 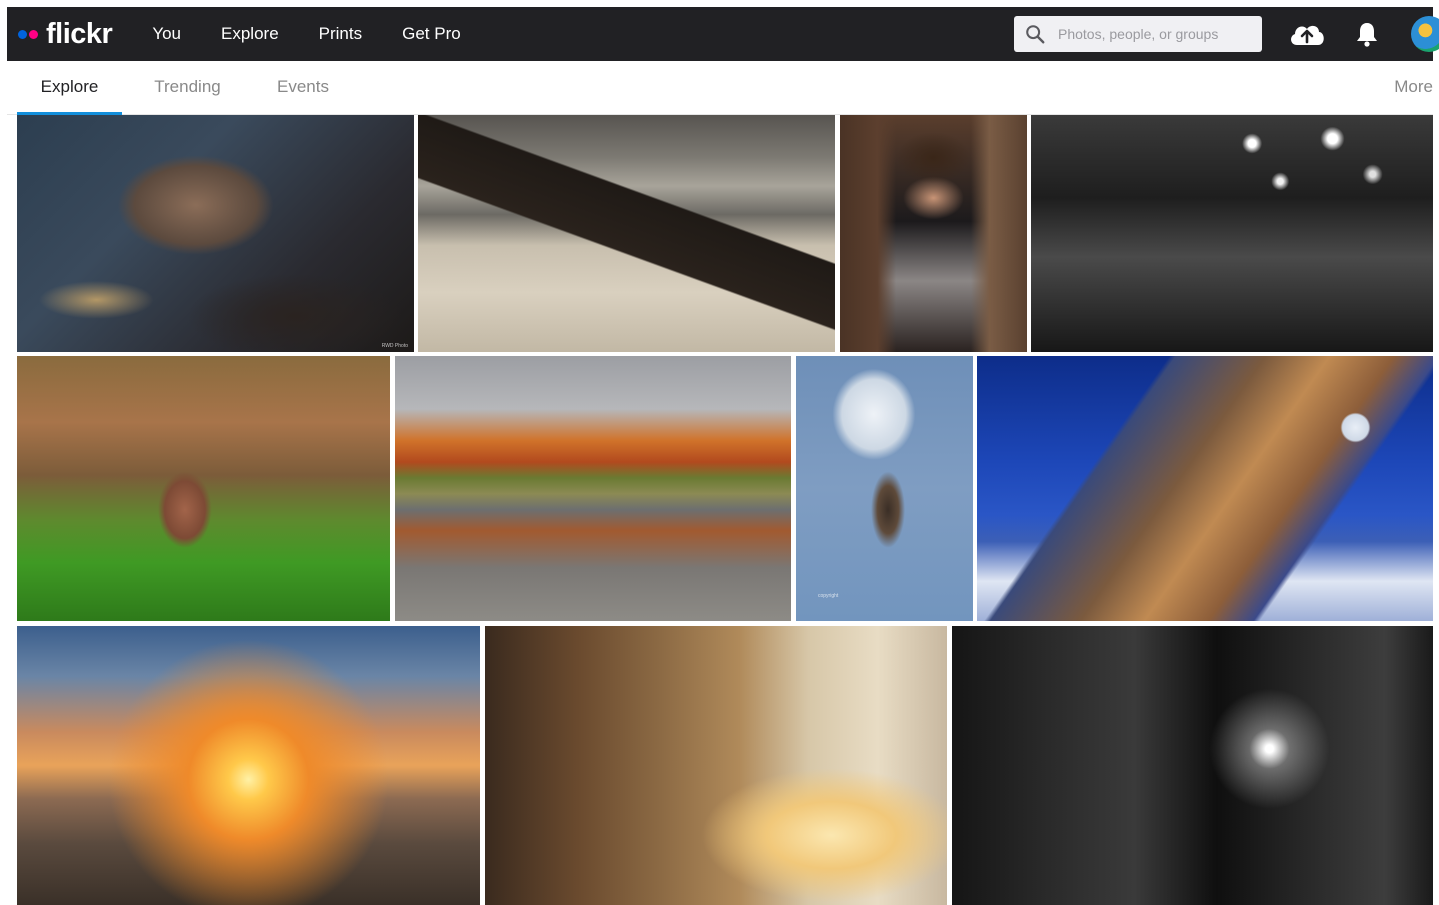 What do you see at coordinates (1153, 34) in the screenshot?
I see `search-input` at bounding box center [1153, 34].